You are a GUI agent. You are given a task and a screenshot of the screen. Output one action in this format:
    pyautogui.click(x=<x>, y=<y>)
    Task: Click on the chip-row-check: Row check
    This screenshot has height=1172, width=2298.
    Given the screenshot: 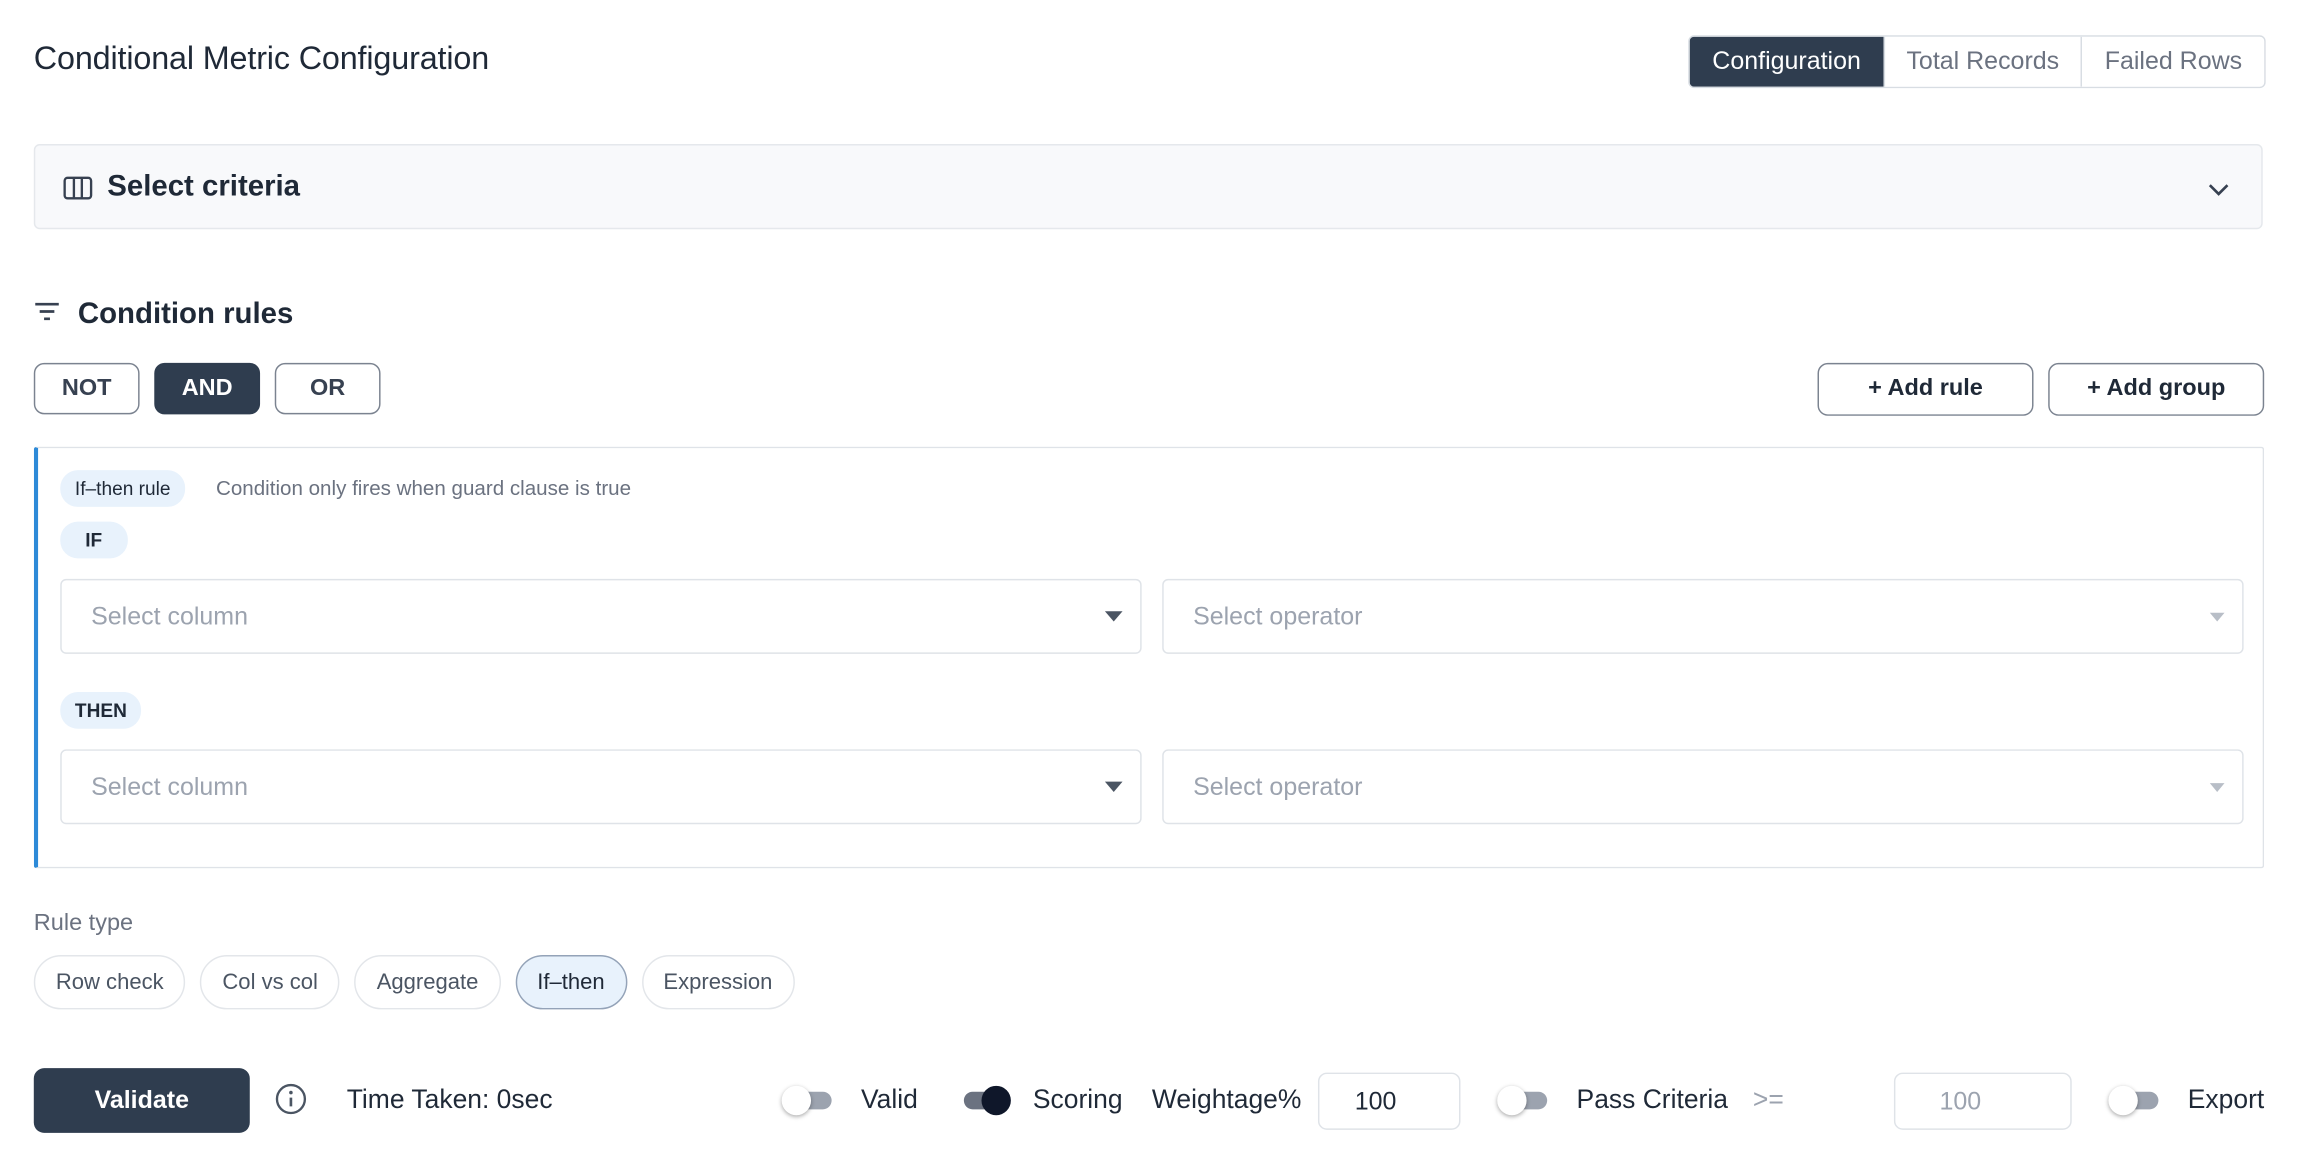 What is the action you would take?
    pyautogui.click(x=109, y=982)
    